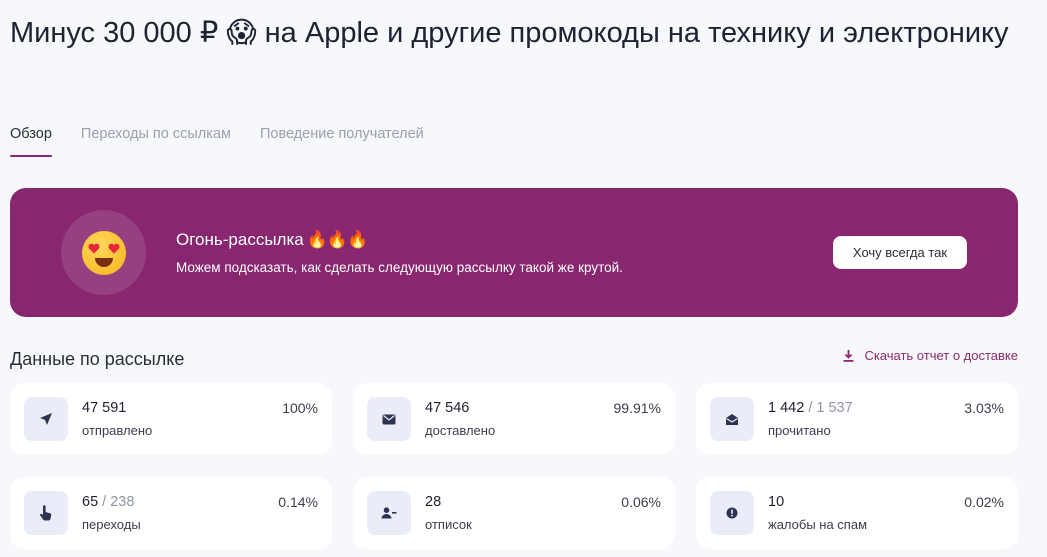  Describe the element at coordinates (342, 141) in the screenshot. I see `tab-recipient-behavior: Поведение получателей` at that location.